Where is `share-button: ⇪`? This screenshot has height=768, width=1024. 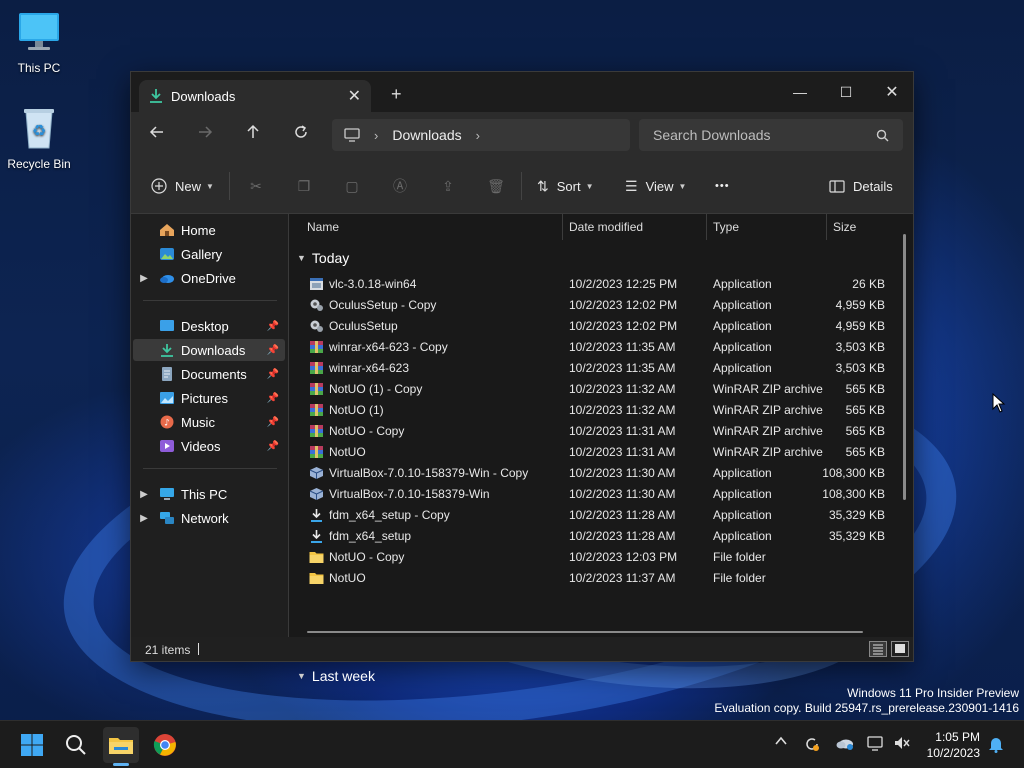
share-button: ⇪ is located at coordinates (448, 186).